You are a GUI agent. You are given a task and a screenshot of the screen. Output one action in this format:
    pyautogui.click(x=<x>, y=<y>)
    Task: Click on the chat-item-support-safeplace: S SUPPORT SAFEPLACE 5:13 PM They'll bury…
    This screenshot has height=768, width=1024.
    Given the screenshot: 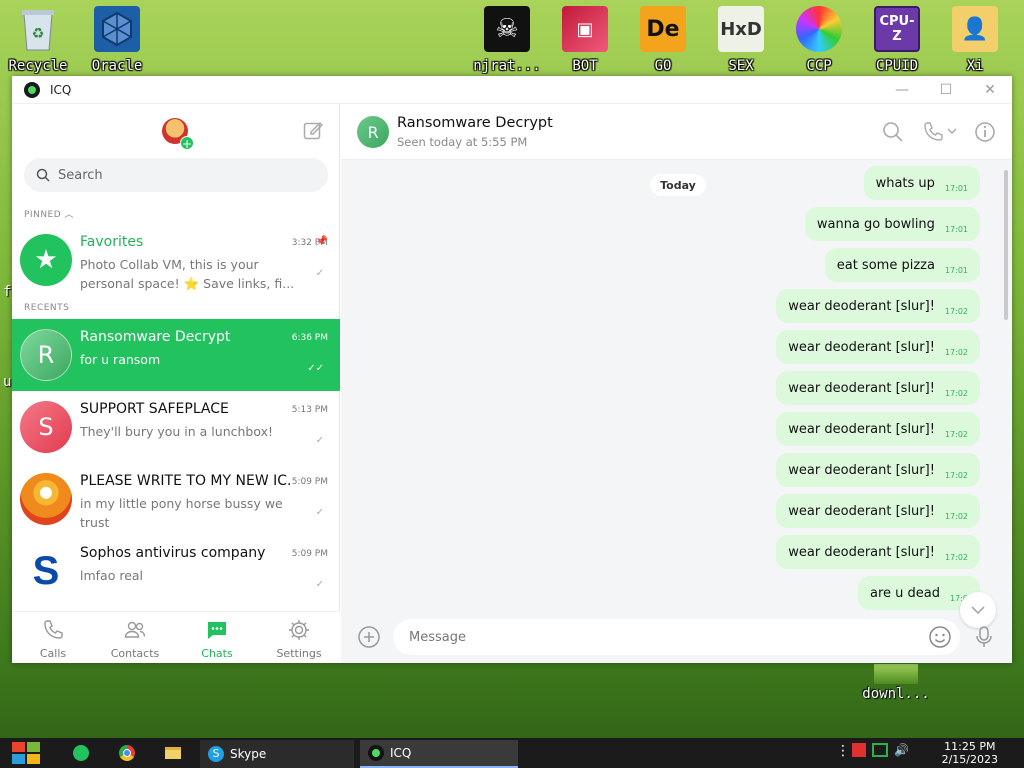 What is the action you would take?
    pyautogui.click(x=176, y=427)
    